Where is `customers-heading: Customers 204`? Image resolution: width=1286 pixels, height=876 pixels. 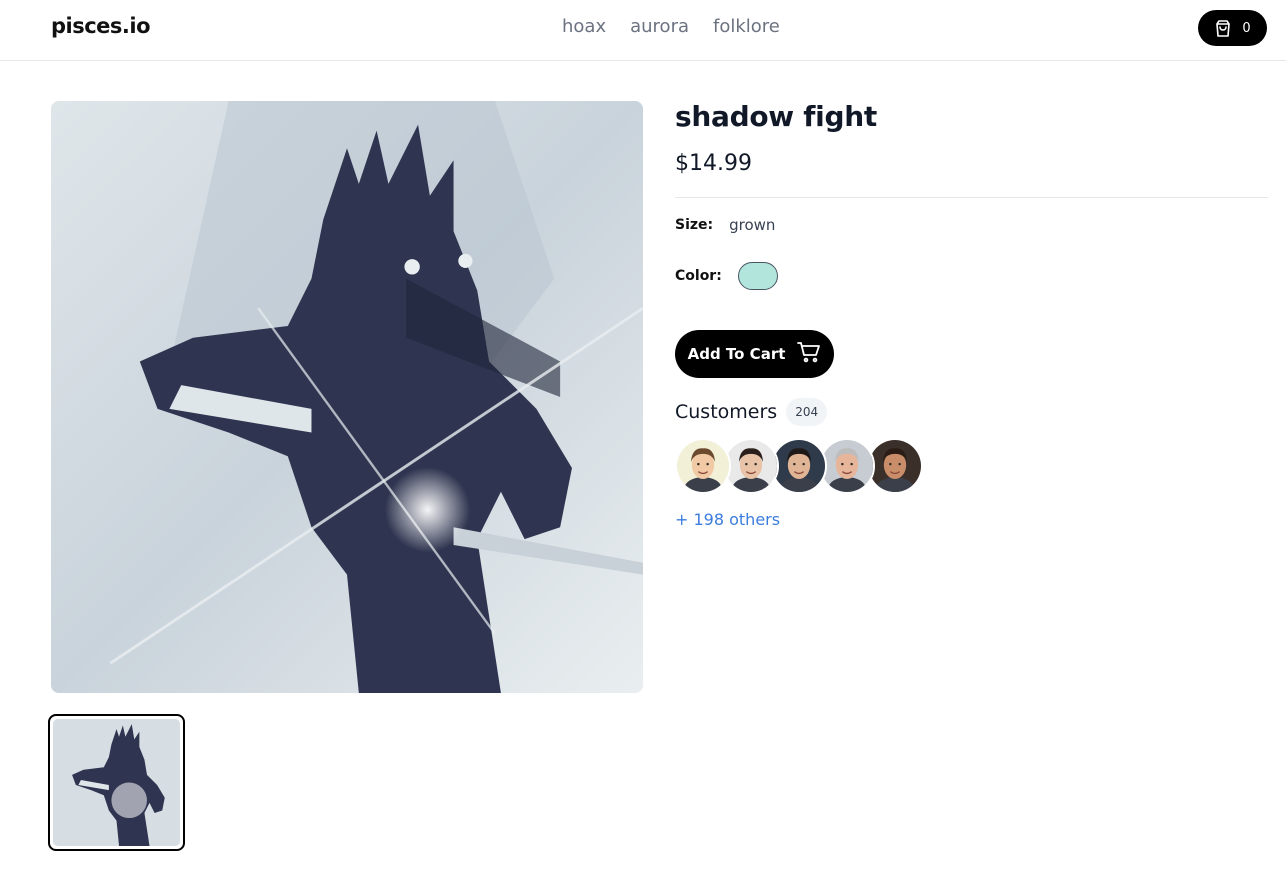
customers-heading: Customers 204 is located at coordinates (751, 412).